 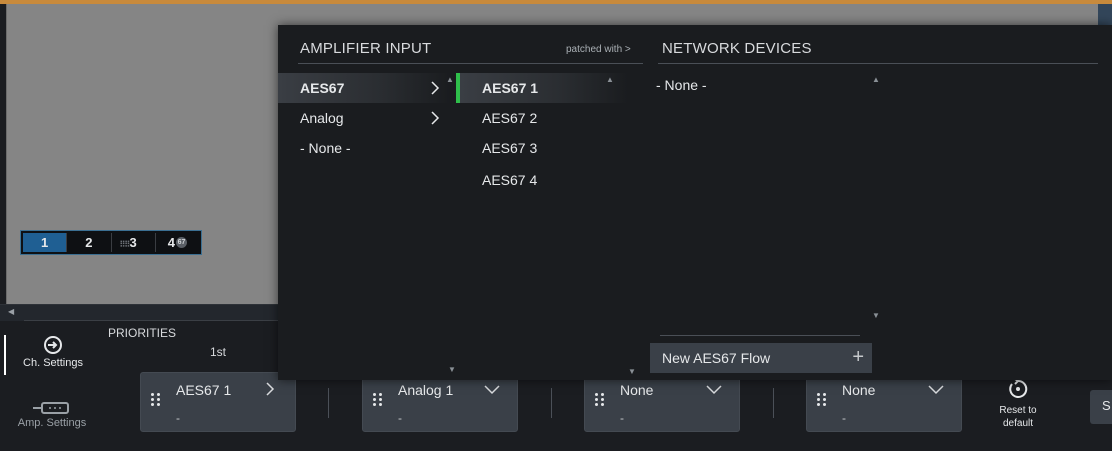 What do you see at coordinates (542, 225) in the screenshot?
I see `aes67-stream-list: AES67 1 AES67 2 AES67 3 AES67 4 ▲ ▼ ▼` at bounding box center [542, 225].